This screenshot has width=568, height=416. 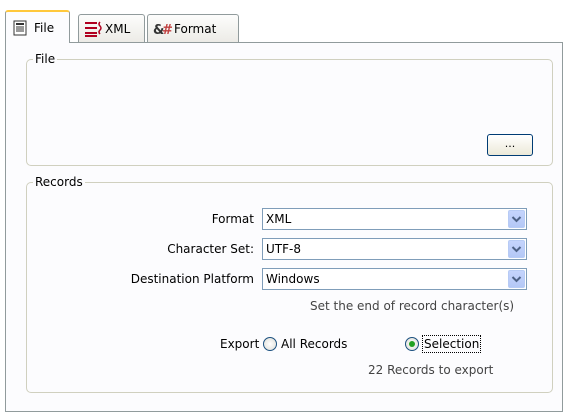 What do you see at coordinates (412, 306) in the screenshot?
I see `platform-hint: Set the end of record character(s)` at bounding box center [412, 306].